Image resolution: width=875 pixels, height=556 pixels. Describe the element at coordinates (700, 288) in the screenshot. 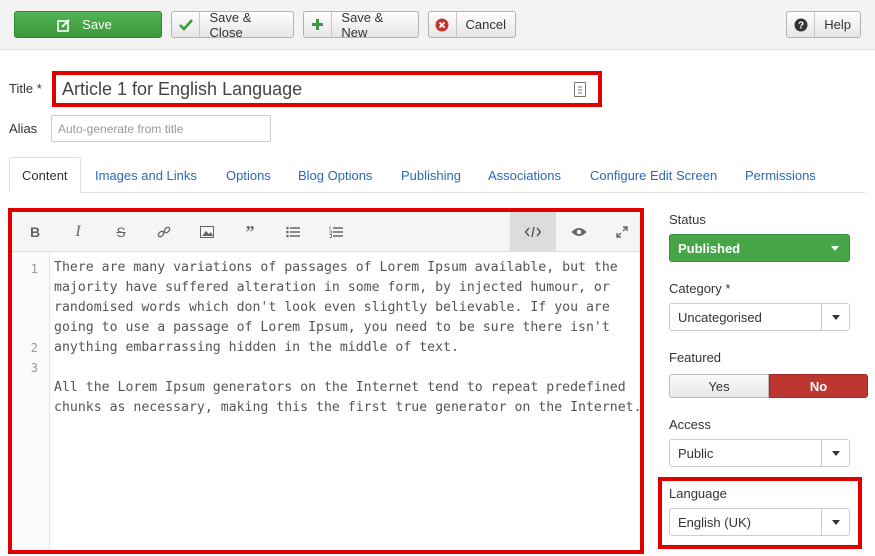

I see `category-label: Category *` at that location.